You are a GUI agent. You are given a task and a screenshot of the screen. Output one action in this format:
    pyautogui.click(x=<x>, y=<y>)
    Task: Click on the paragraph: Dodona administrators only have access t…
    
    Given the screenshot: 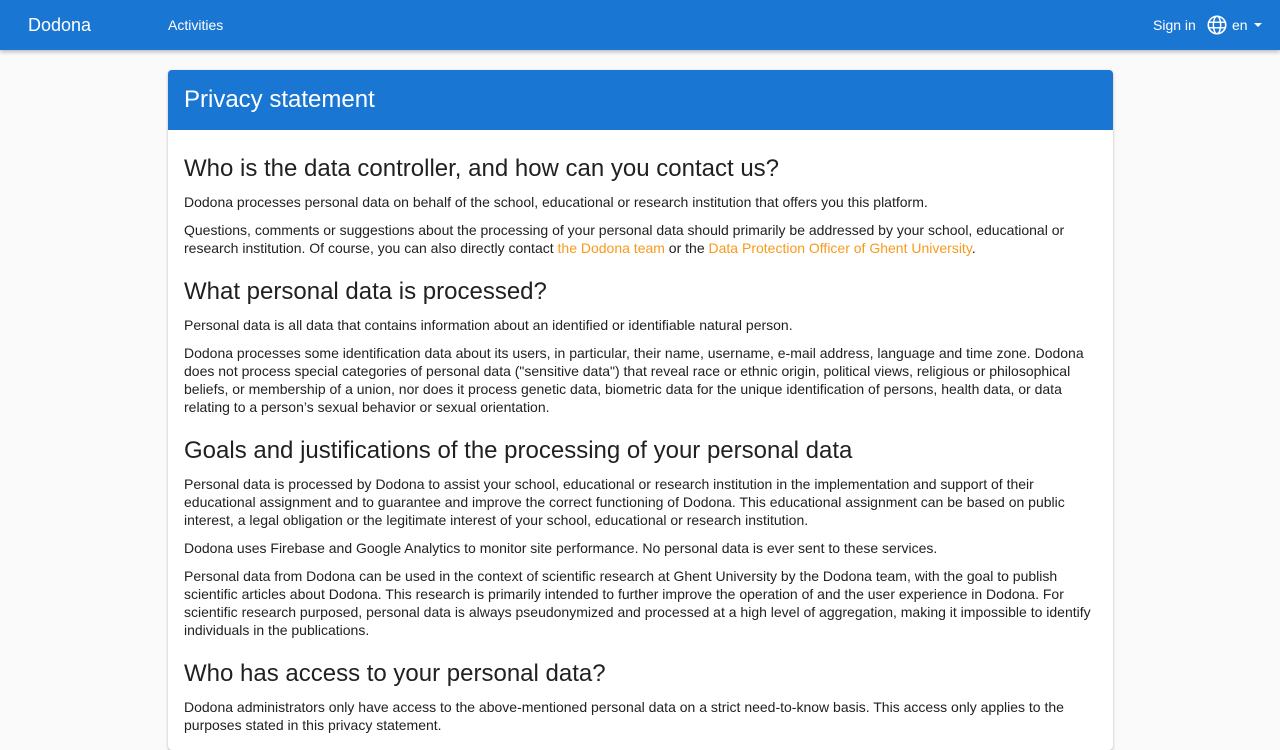 What is the action you would take?
    pyautogui.click(x=624, y=716)
    